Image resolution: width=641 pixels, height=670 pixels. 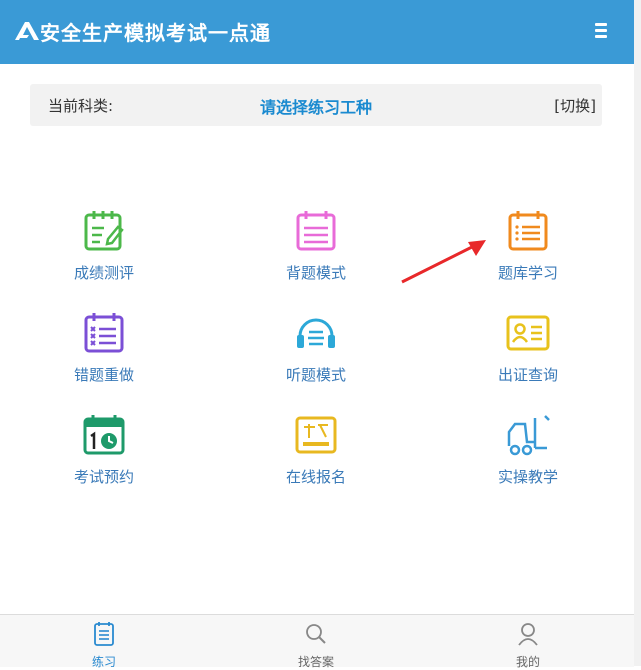 I want to click on grid-item-listen-mode: 听题模式, so click(x=316, y=355).